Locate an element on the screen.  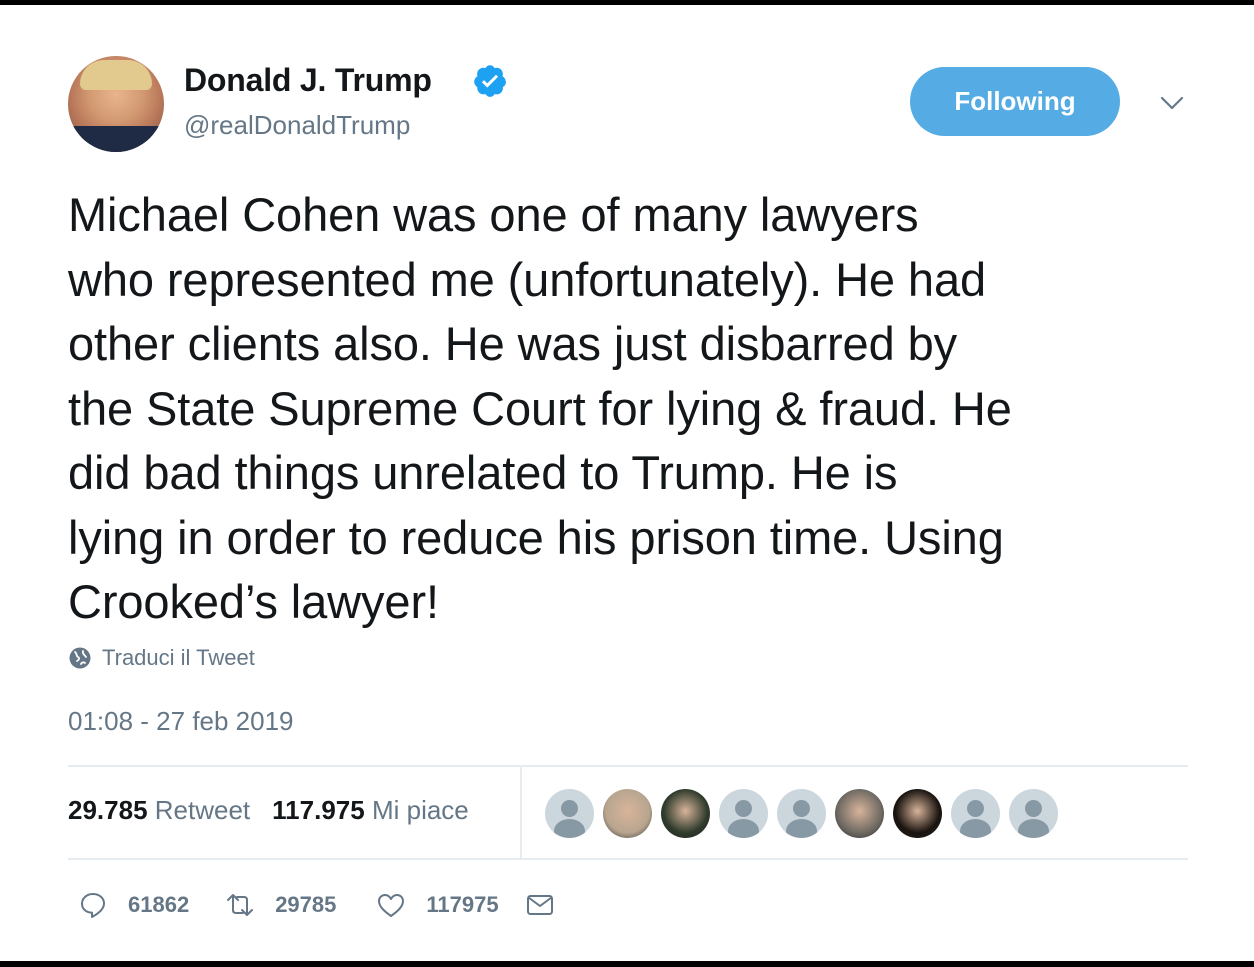
retweet-button: 29785 is located at coordinates (280, 905).